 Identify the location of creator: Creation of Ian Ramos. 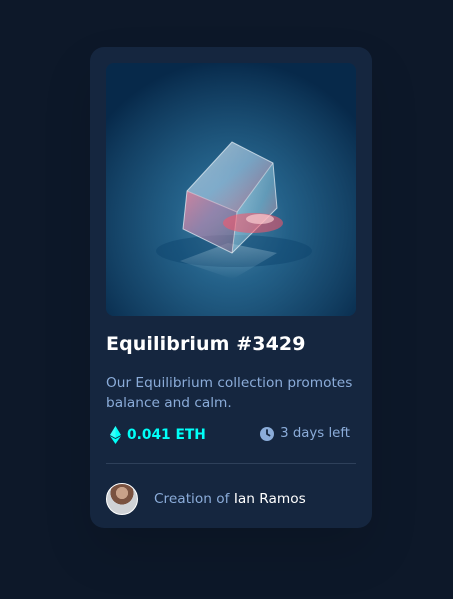
(206, 498).